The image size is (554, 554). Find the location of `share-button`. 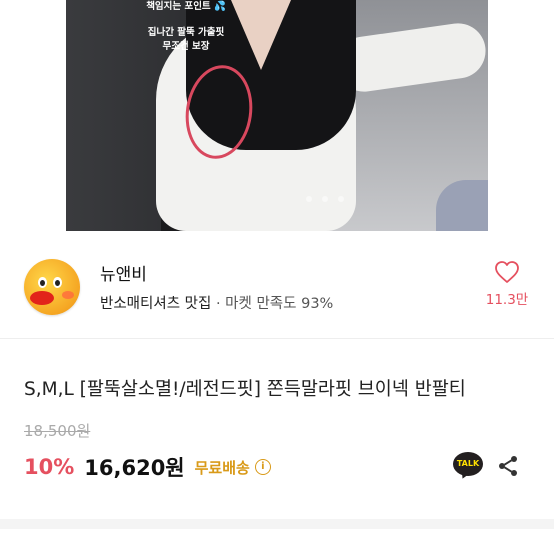

share-button is located at coordinates (508, 468).